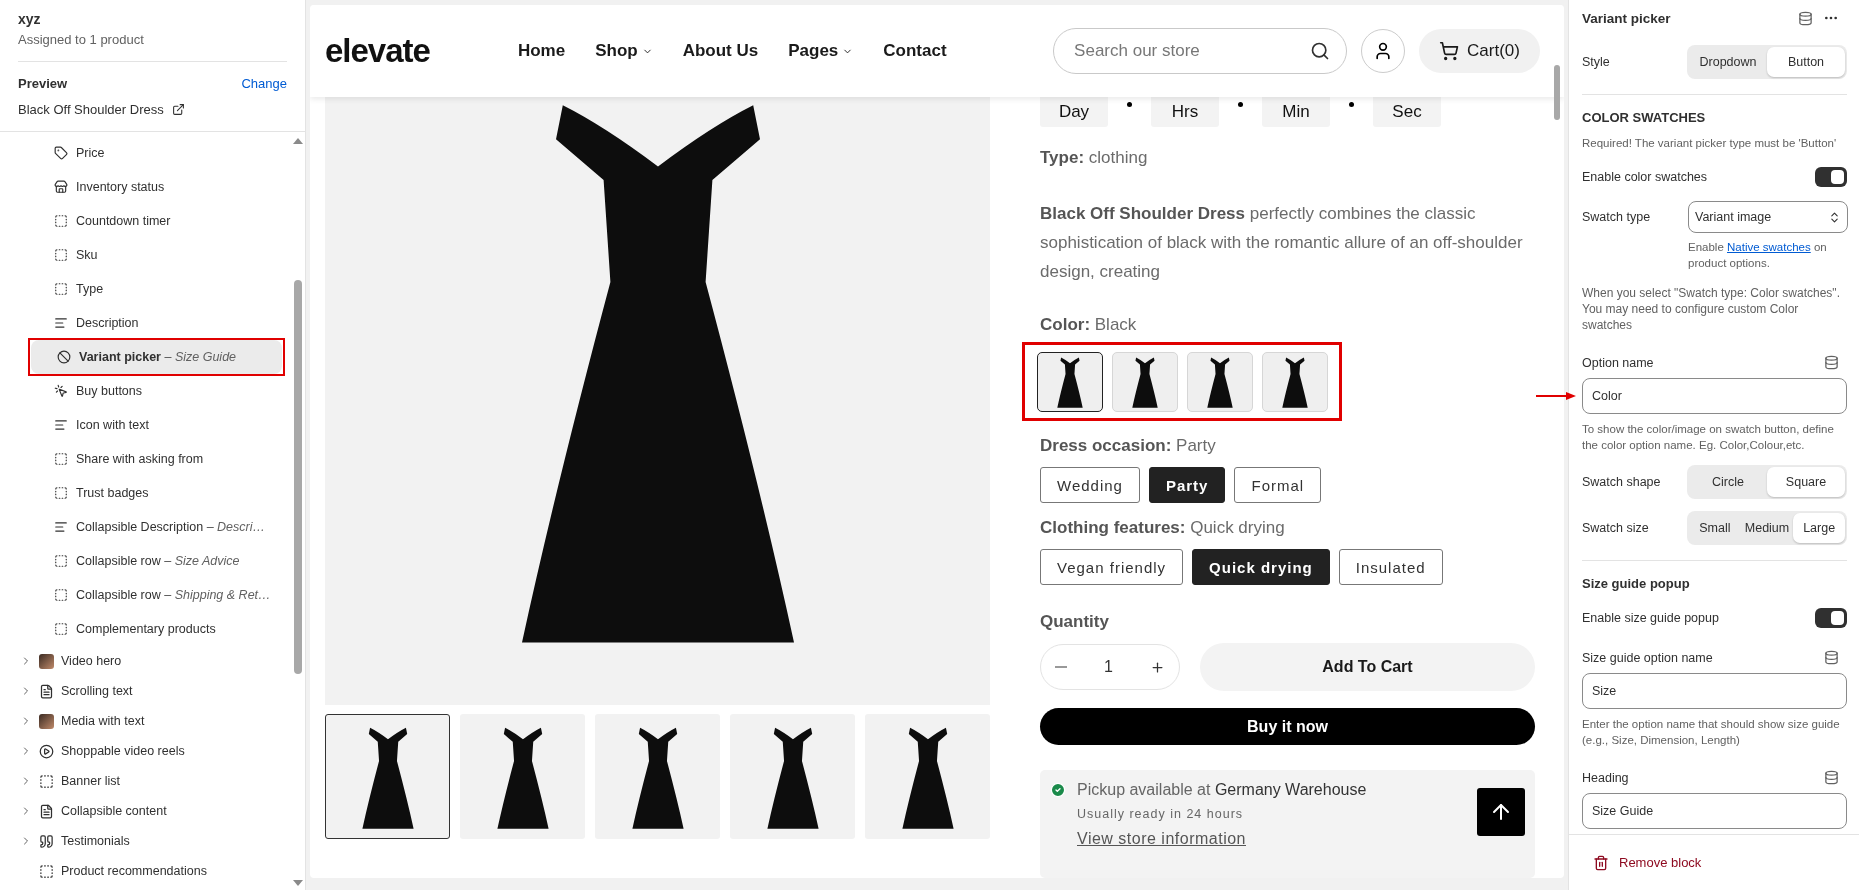  Describe the element at coordinates (145, 781) in the screenshot. I see `section-item: Banner list` at that location.